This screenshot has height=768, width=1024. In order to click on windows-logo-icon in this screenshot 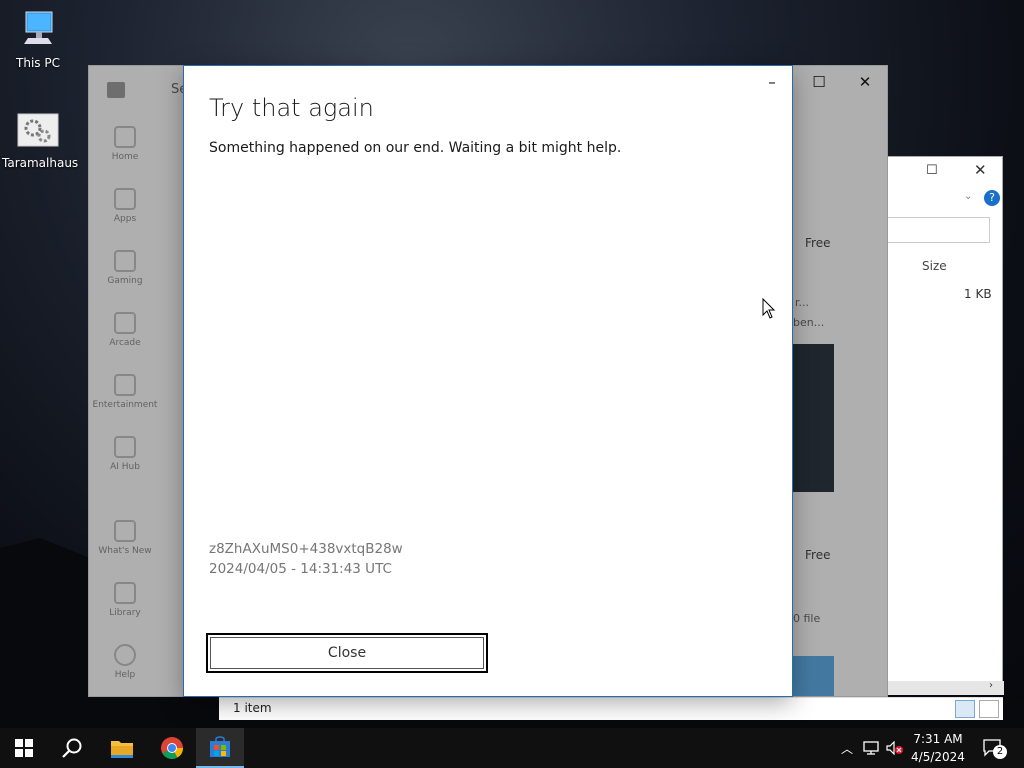, I will do `click(24, 748)`.